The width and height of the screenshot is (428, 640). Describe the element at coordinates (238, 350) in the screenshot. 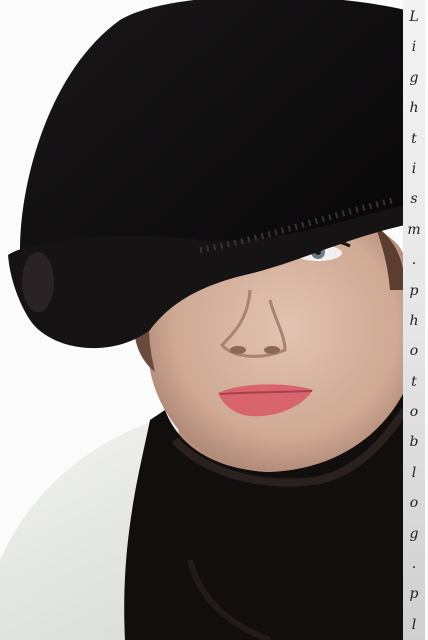

I see `nostril-left` at that location.